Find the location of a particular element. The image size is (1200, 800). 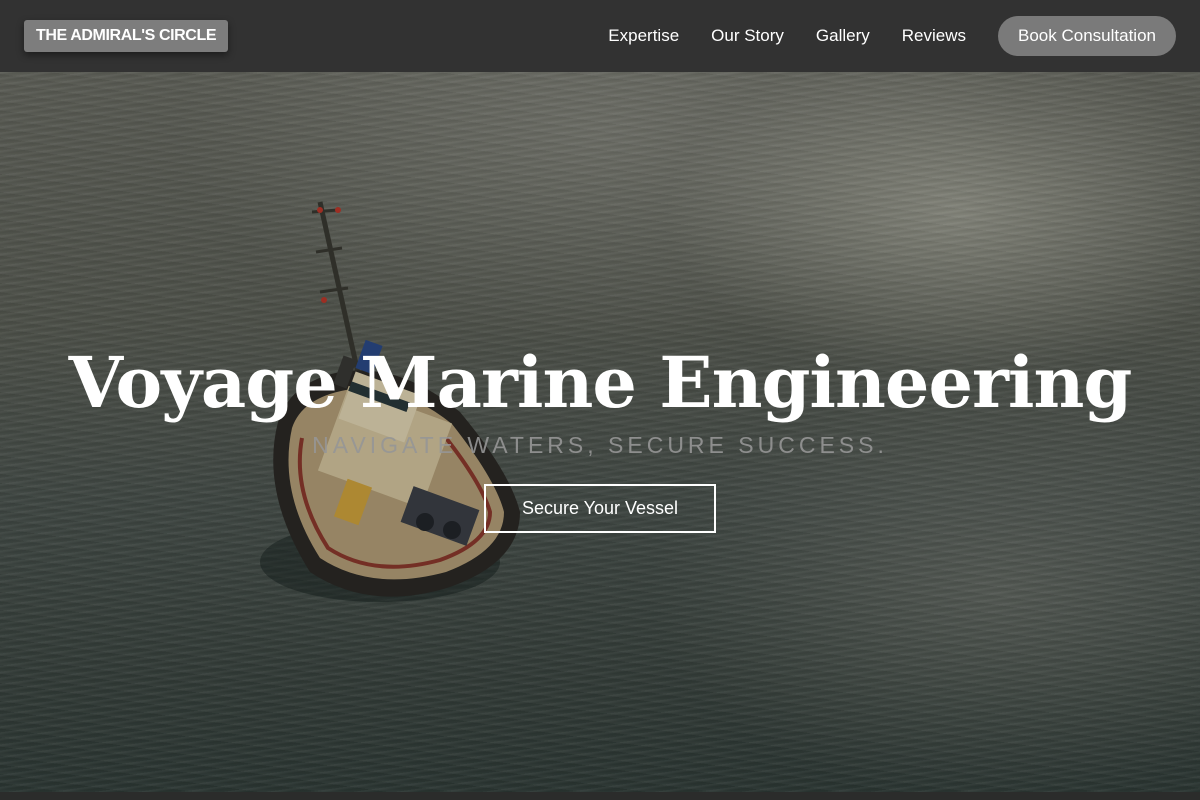

secure-your-vessel-button: Secure Your Vessel is located at coordinates (600, 508).